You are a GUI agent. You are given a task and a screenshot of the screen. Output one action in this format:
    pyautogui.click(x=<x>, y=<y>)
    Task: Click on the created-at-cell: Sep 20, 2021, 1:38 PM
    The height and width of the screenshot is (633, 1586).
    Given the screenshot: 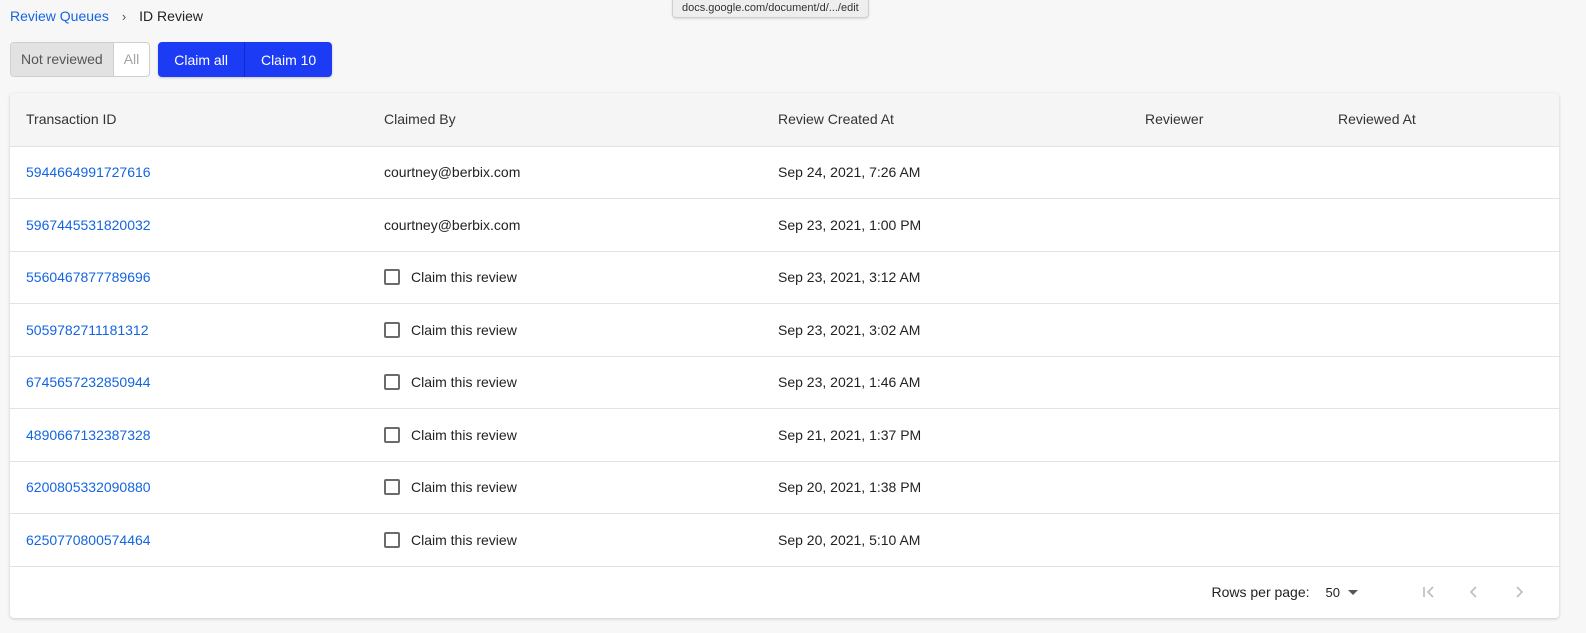 What is the action you would take?
    pyautogui.click(x=945, y=487)
    